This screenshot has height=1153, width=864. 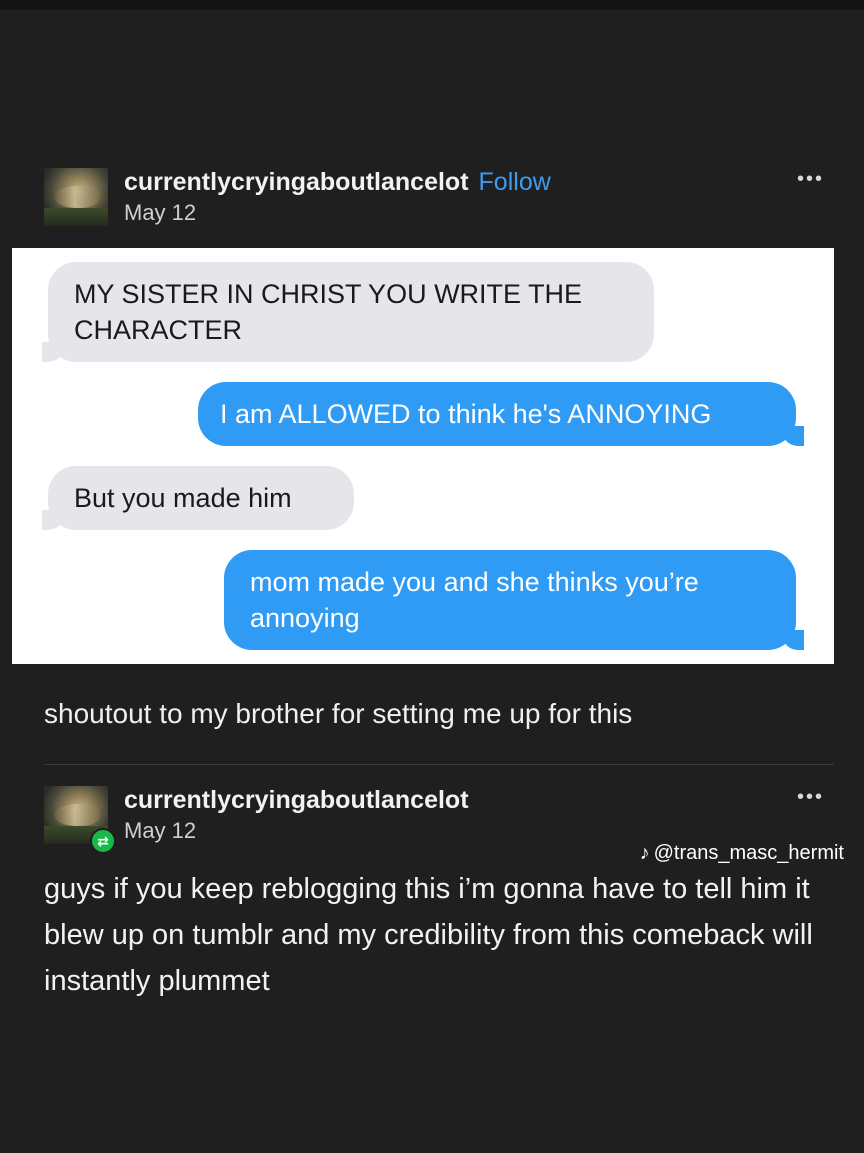 I want to click on message-bubble-outgoing: I am ALLOWED to think he's ANNOYING, so click(x=501, y=414).